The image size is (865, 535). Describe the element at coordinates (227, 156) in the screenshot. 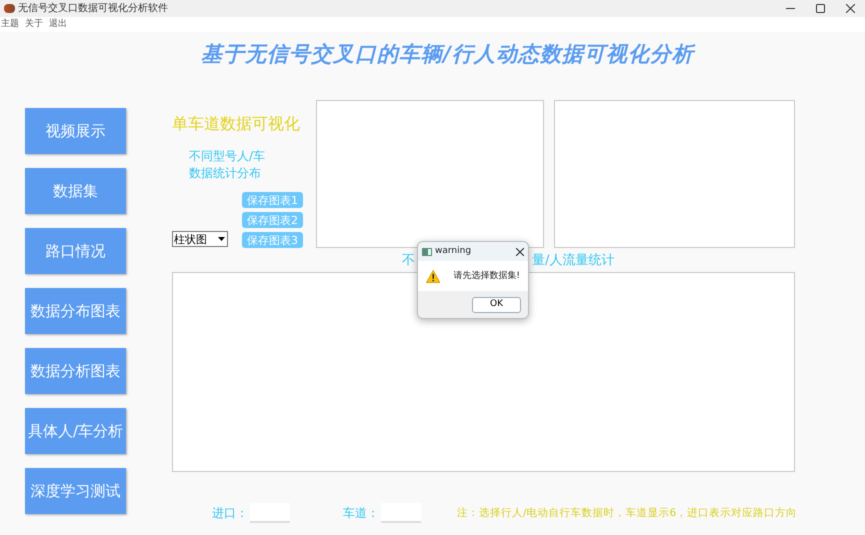

I see `panel-subtitle: 不同型号人/车` at that location.